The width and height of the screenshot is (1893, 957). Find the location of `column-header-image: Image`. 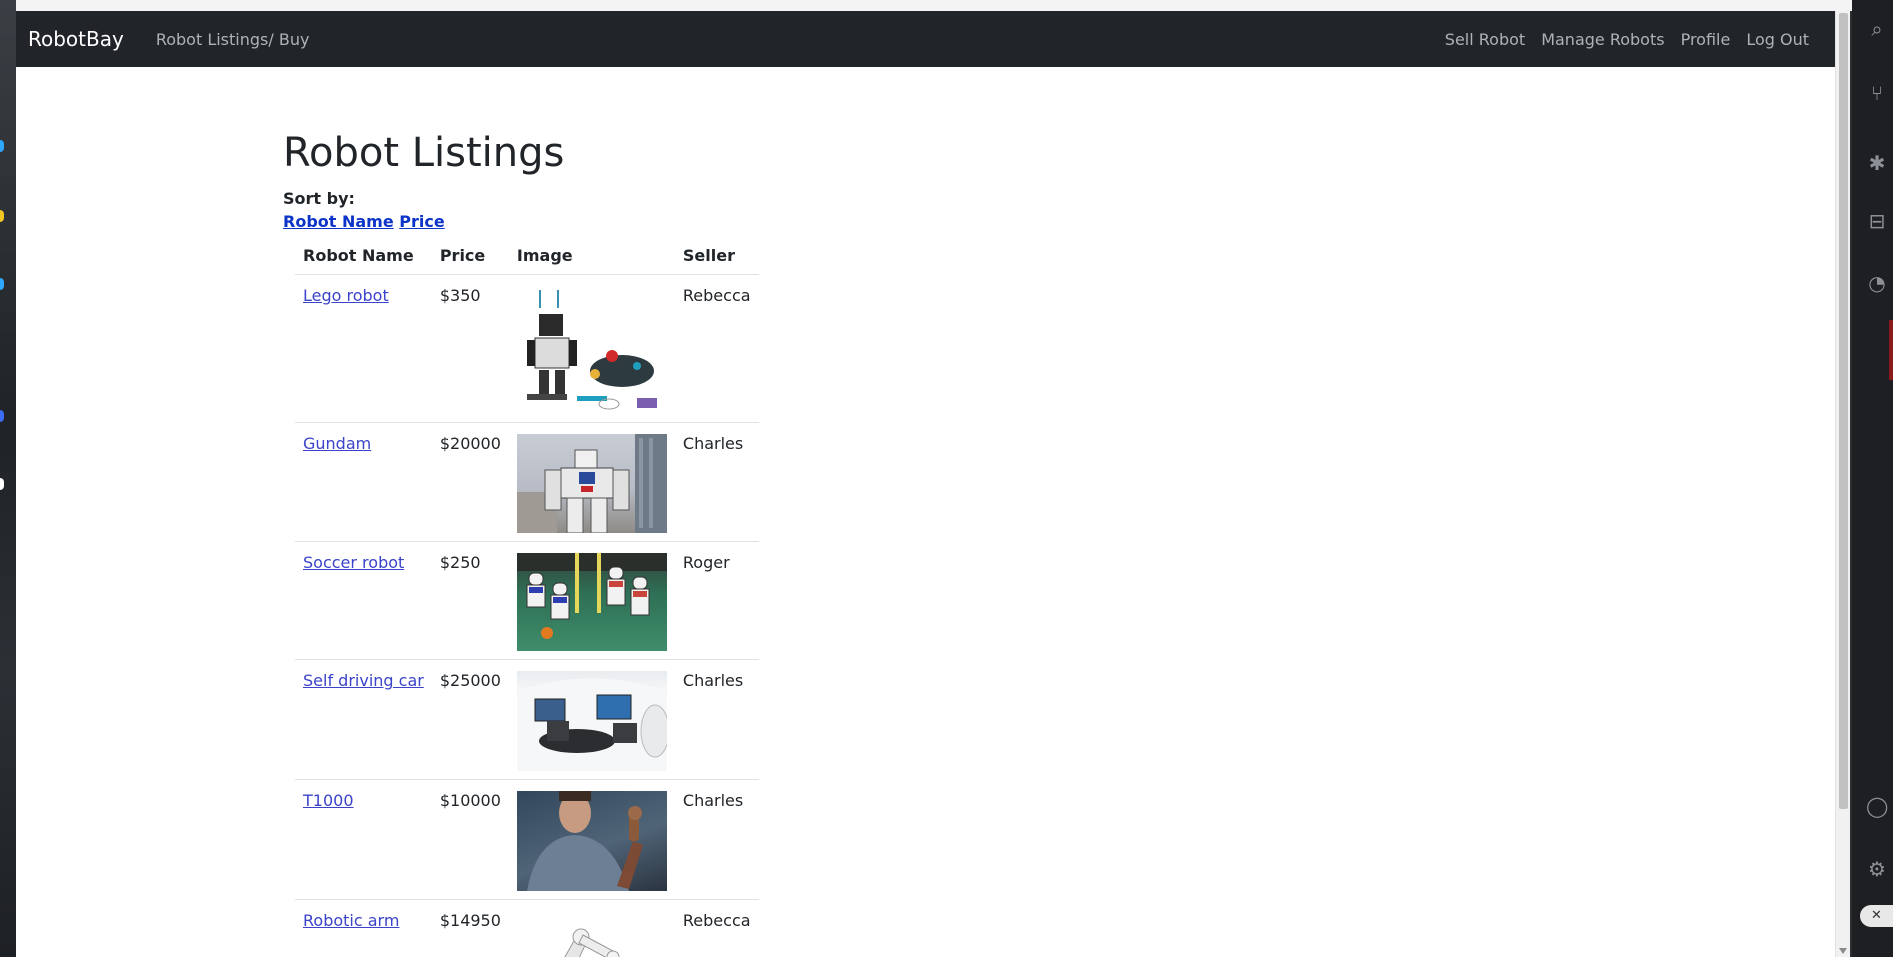

column-header-image: Image is located at coordinates (591, 256).